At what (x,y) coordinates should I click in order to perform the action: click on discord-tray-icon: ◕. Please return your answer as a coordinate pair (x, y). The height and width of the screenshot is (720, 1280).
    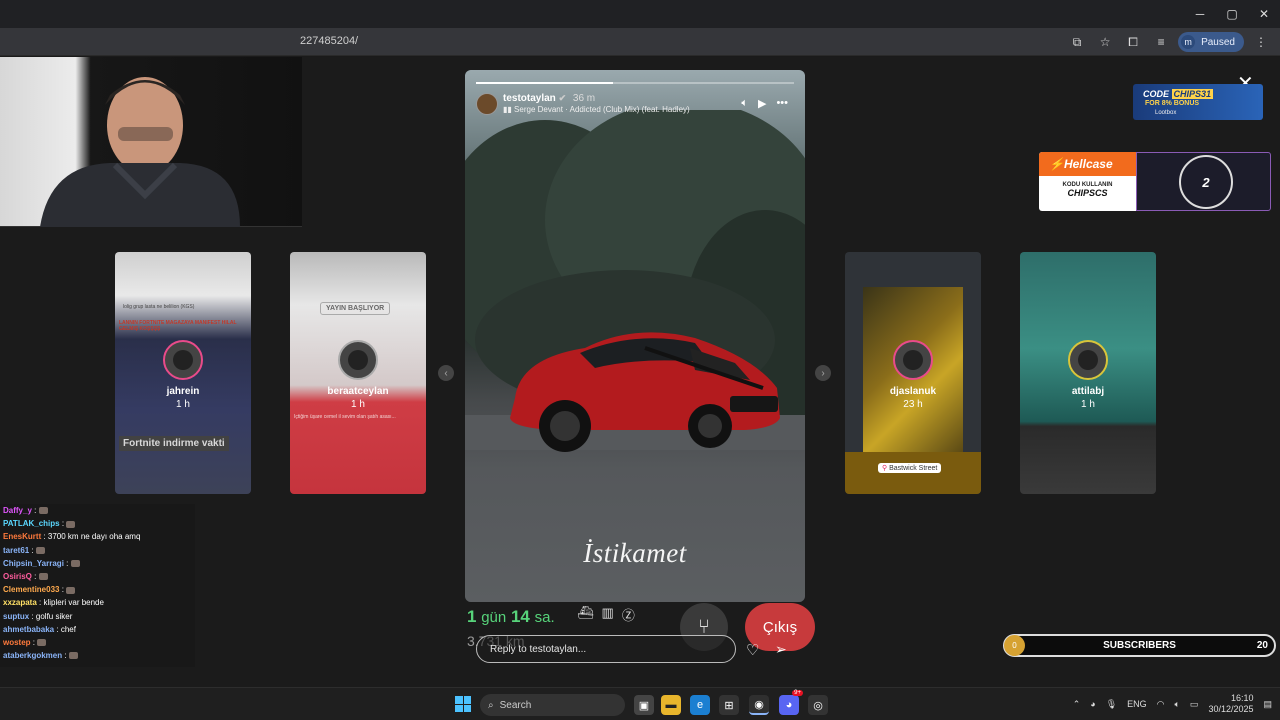
    Looking at the image, I should click on (1092, 704).